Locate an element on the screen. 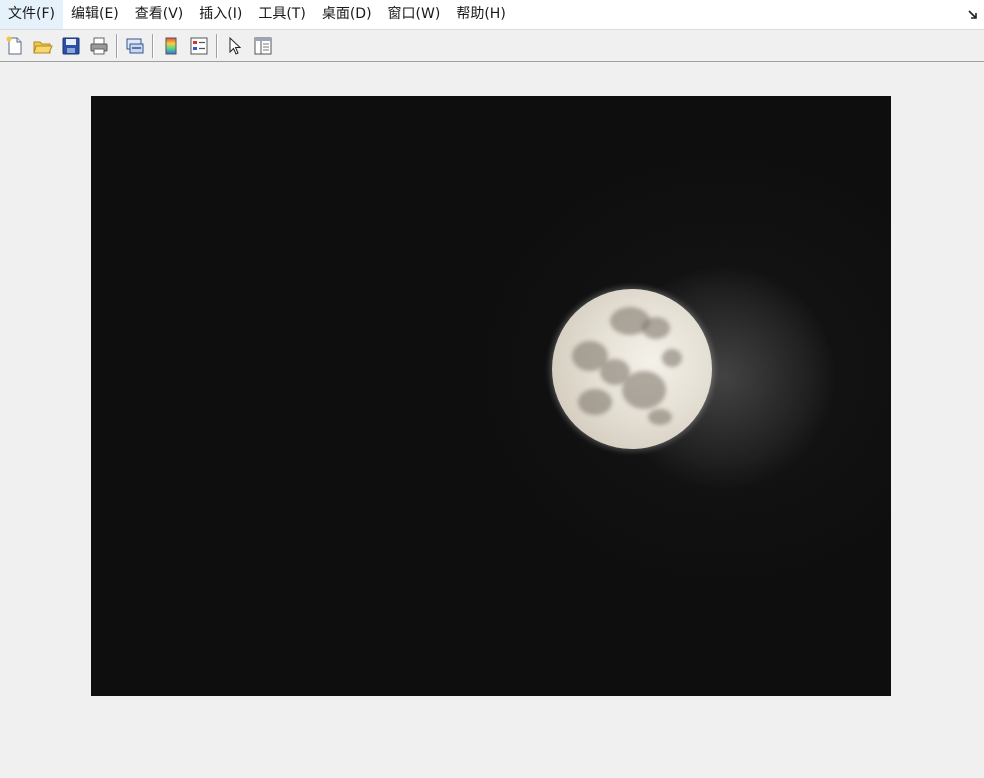 This screenshot has width=984, height=778. new-figure-button is located at coordinates (15, 46).